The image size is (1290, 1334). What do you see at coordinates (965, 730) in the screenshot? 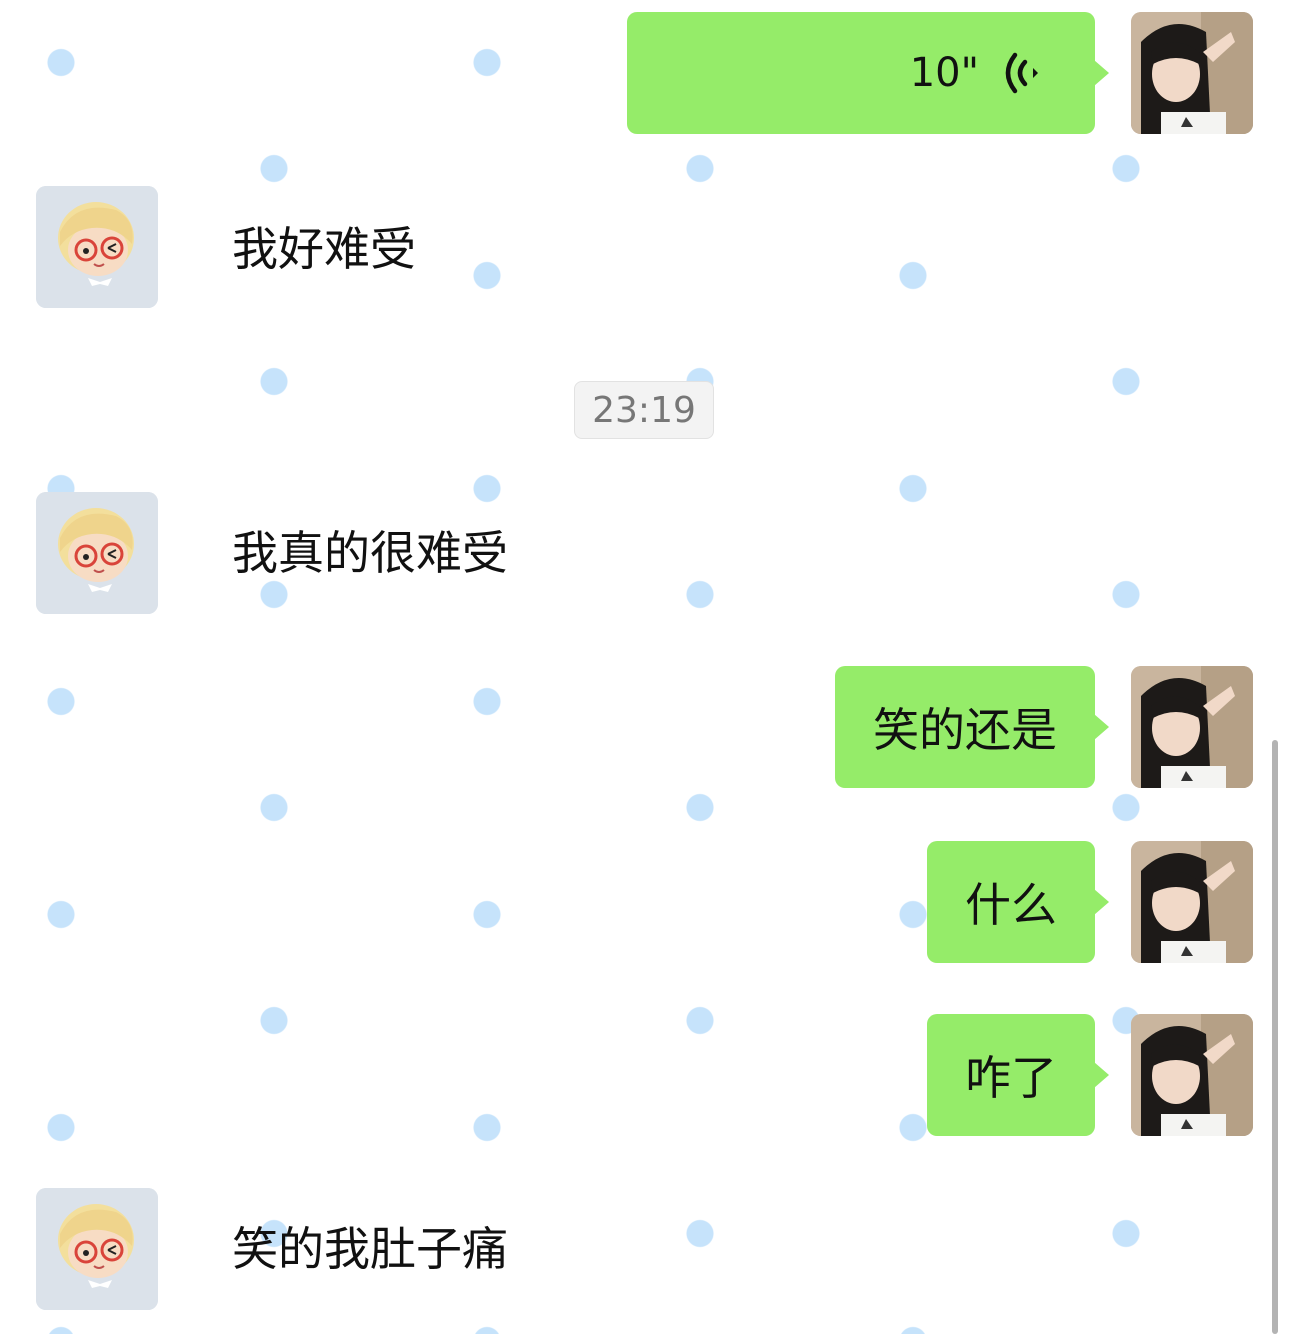
I see `my-message-text: 笑的还是` at bounding box center [965, 730].